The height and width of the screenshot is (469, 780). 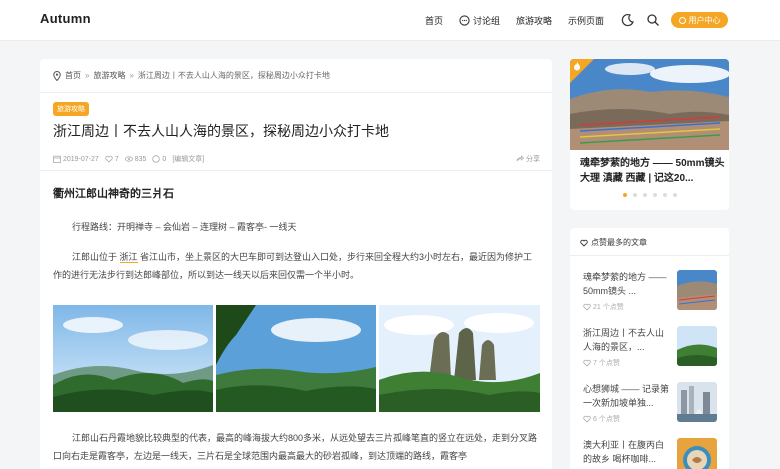 I want to click on list-item: 心想狮城 —— 记录第一次新加坡单独... 6 个点赞, so click(x=651, y=403).